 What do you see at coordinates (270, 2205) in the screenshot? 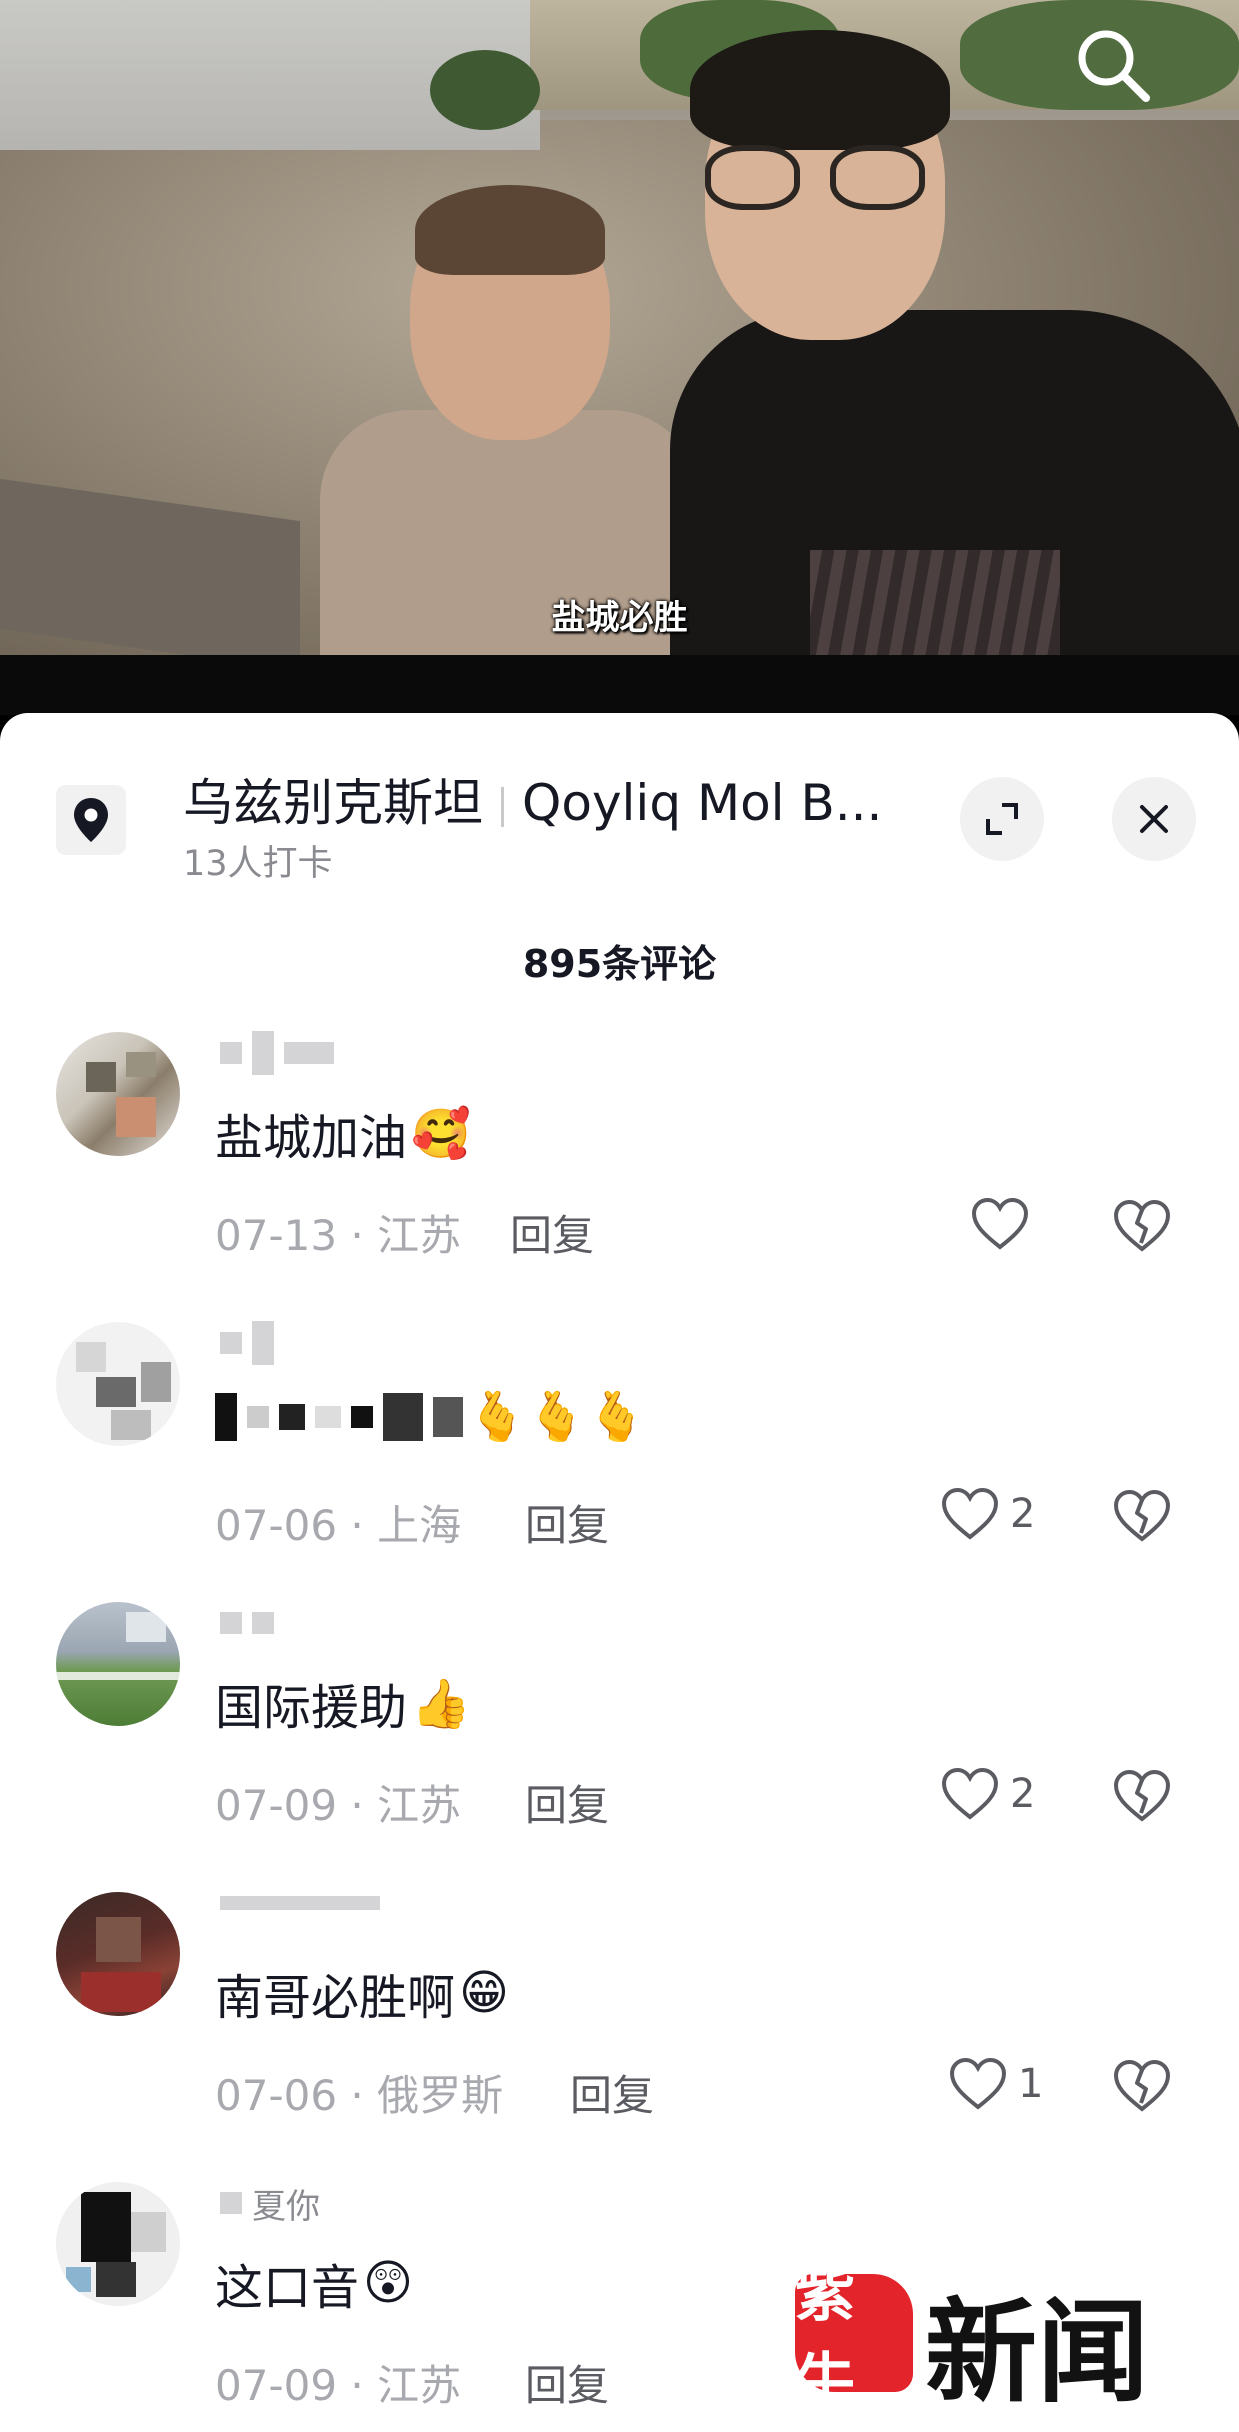
I see `comment-username: 夏你` at bounding box center [270, 2205].